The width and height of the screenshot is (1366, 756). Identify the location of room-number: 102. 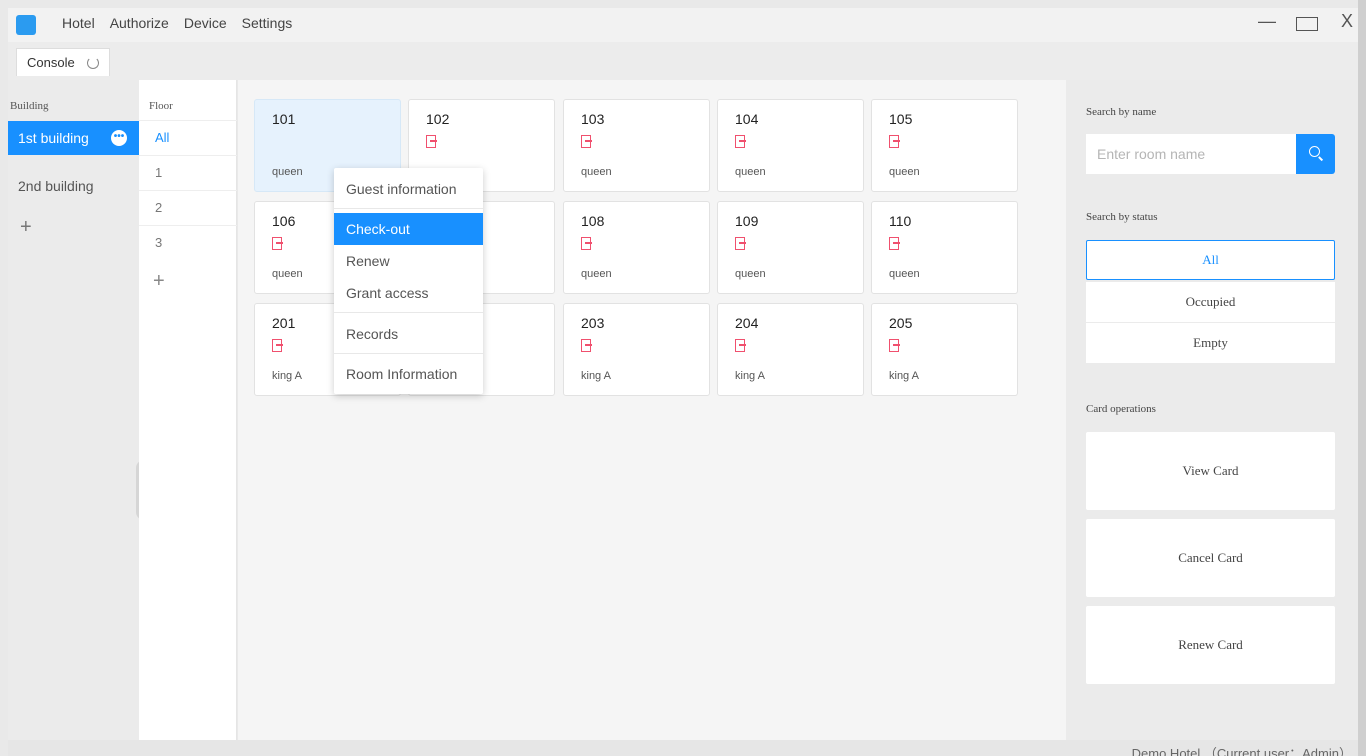
(438, 119).